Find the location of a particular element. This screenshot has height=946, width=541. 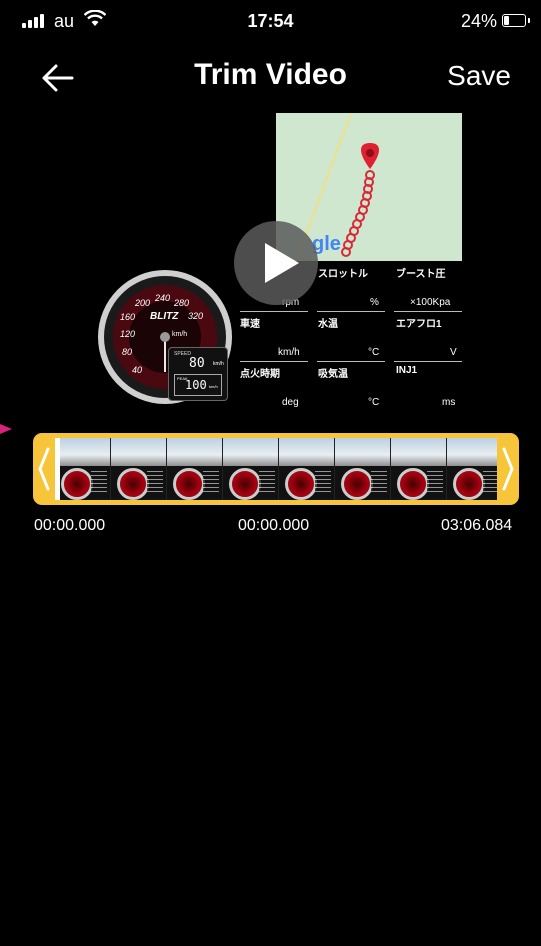

gauge-brand: BLITZ is located at coordinates (164, 316).